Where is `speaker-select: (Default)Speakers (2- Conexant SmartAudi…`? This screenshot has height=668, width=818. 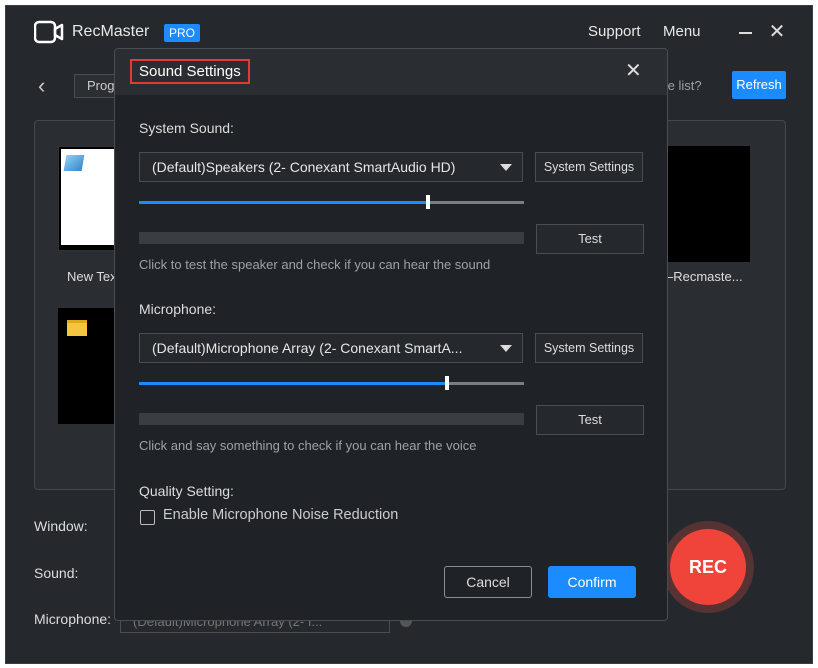 speaker-select: (Default)Speakers (2- Conexant SmartAudi… is located at coordinates (331, 167).